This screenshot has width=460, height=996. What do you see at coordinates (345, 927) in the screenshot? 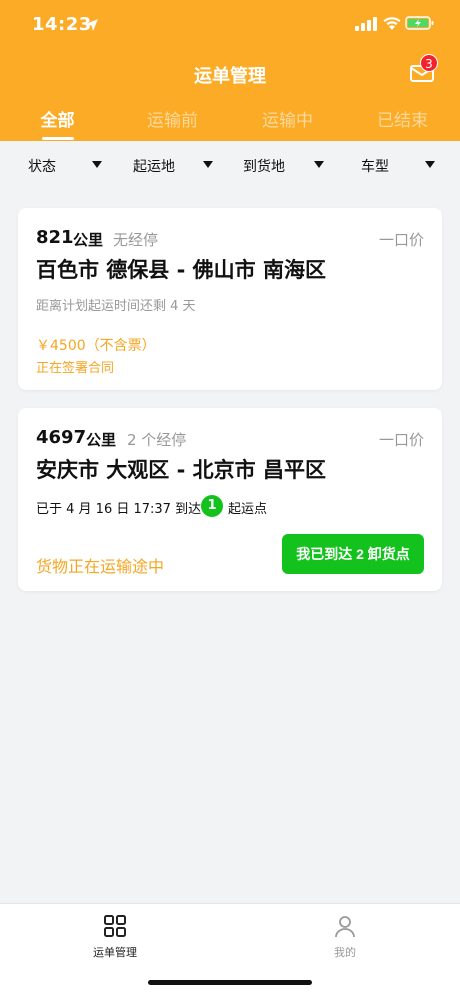
I see `user-icon` at bounding box center [345, 927].